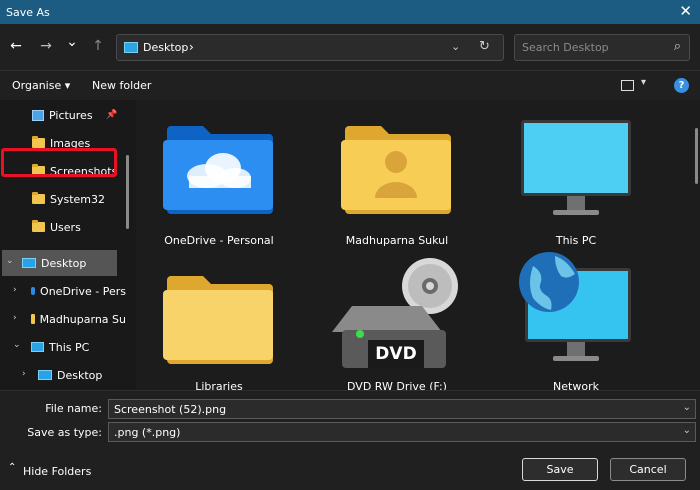 The image size is (700, 490). I want to click on content-item-onedrive: OneDrive - Personal, so click(219, 183).